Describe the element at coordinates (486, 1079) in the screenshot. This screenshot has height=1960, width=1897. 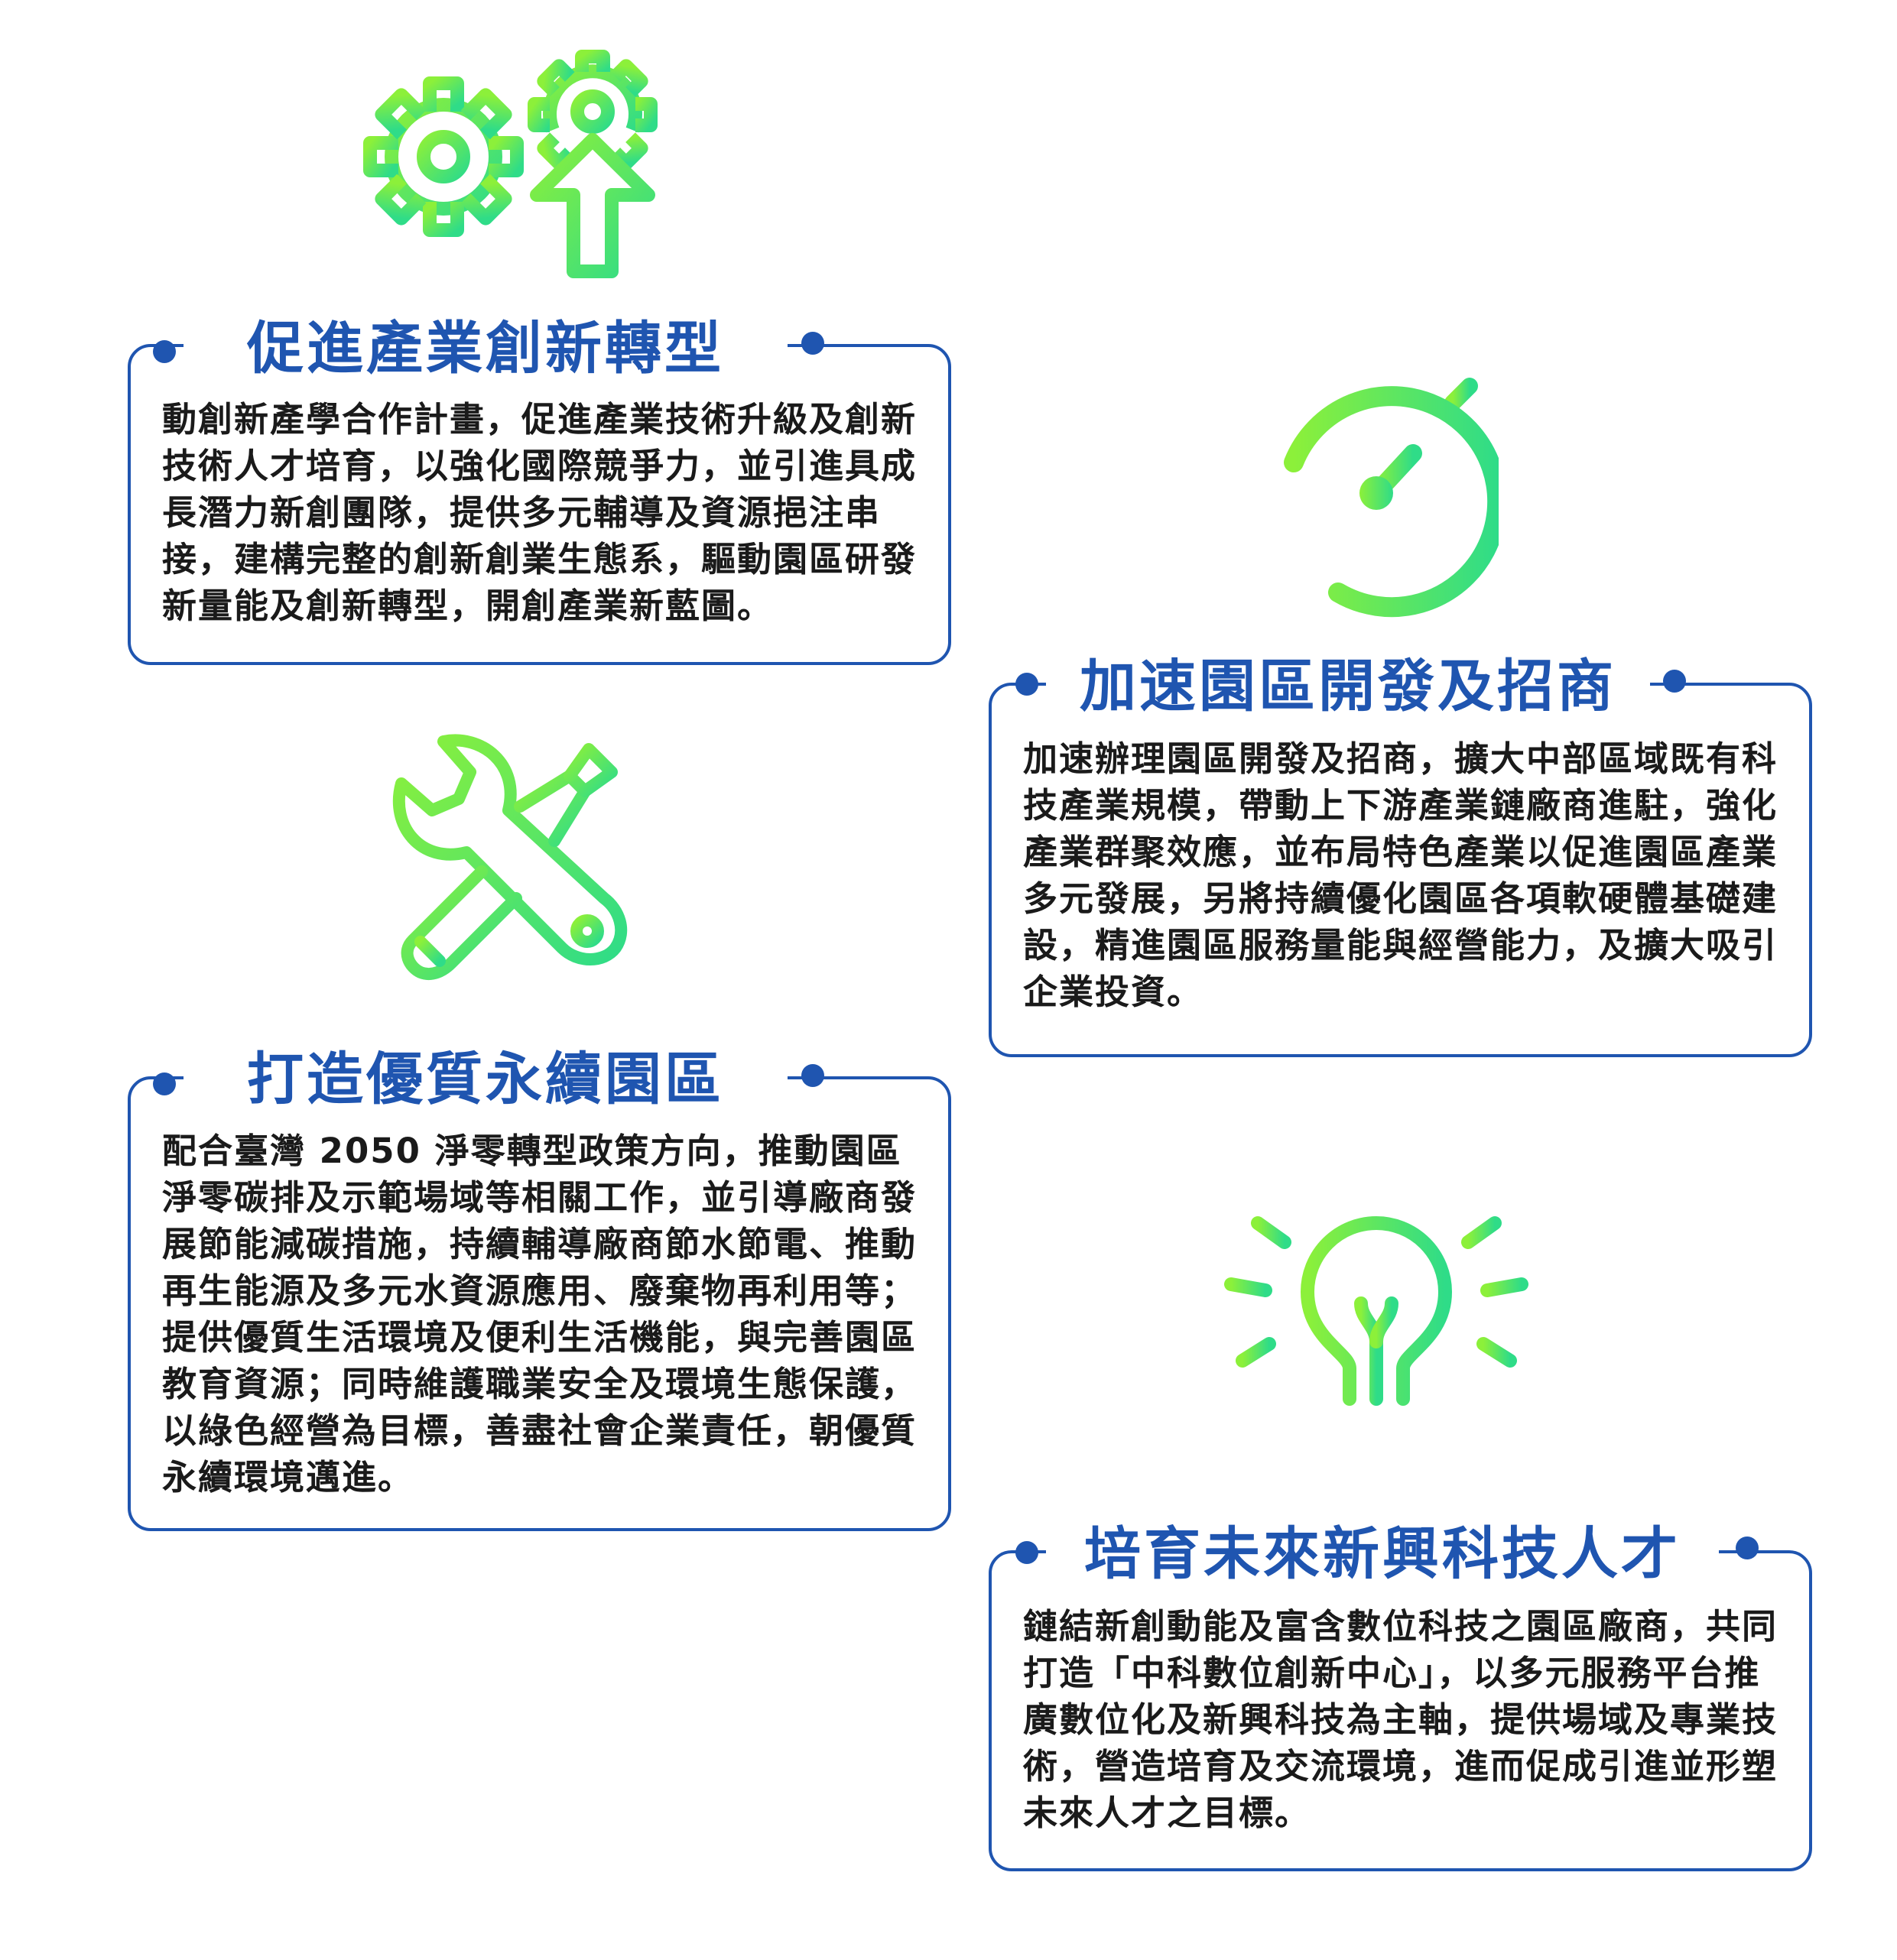
I see `card-title: 打造優質永續園區` at that location.